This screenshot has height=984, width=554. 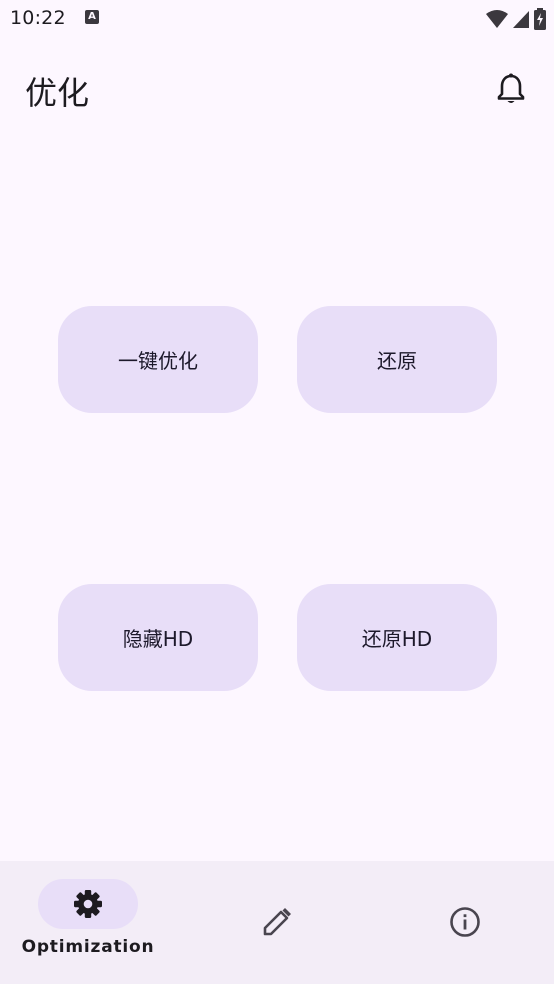 I want to click on notifications-button, so click(x=511, y=89).